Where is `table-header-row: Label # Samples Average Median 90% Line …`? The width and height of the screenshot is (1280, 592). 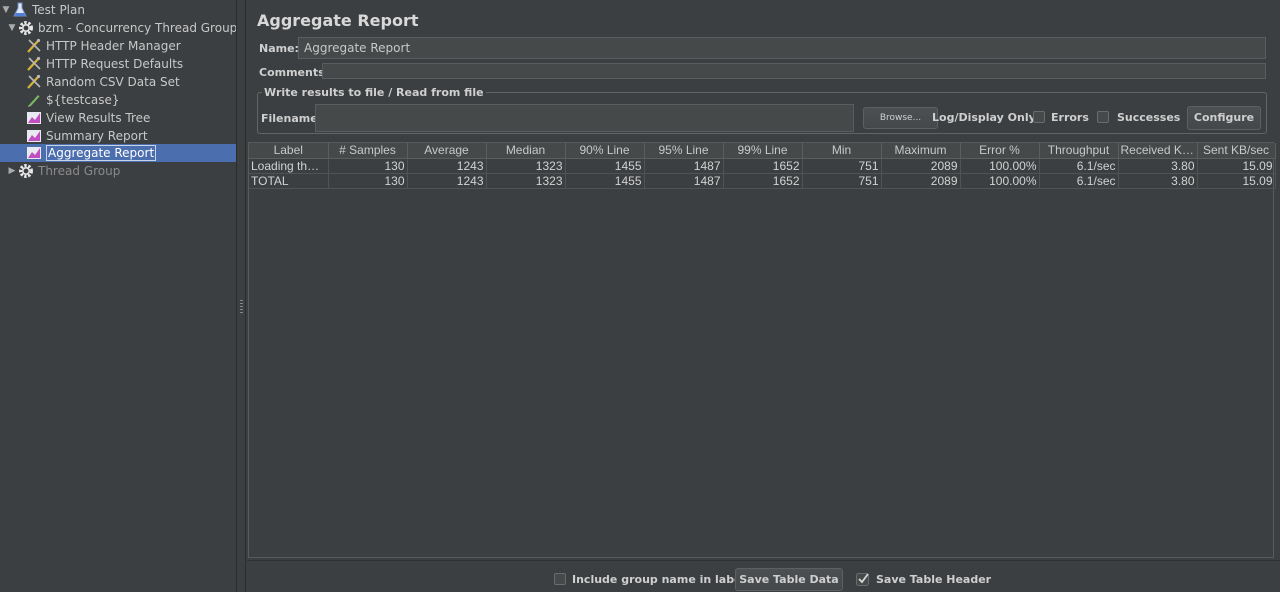
table-header-row: Label # Samples Average Median 90% Line … is located at coordinates (762, 151).